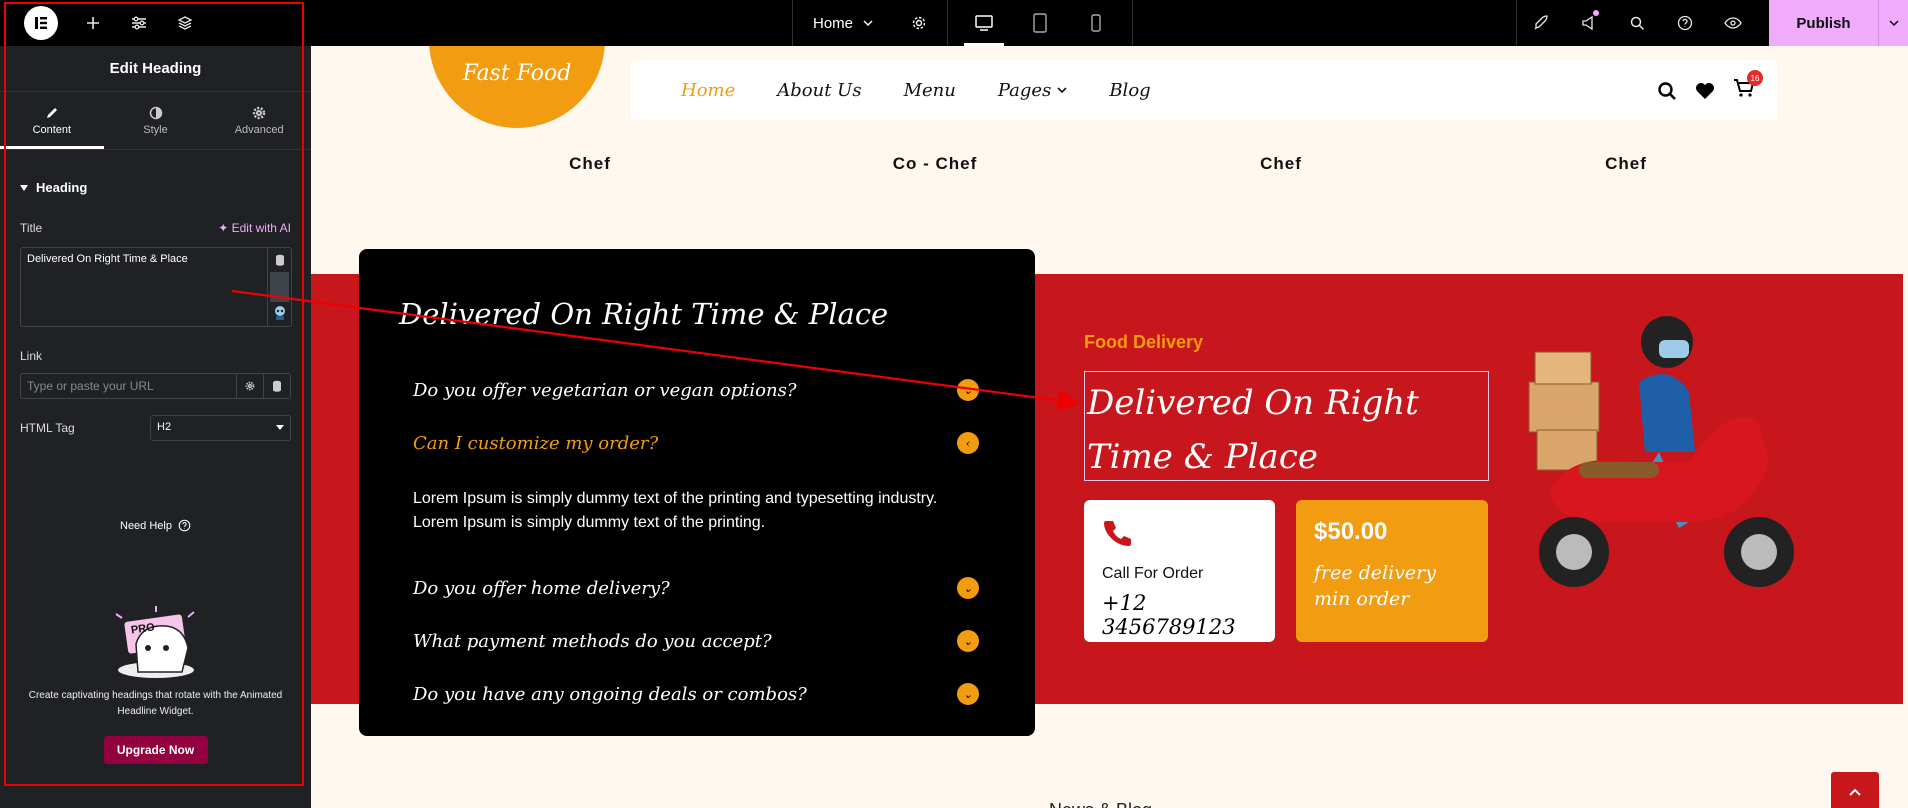 The height and width of the screenshot is (808, 1908). I want to click on nav-menu: Menu, so click(930, 90).